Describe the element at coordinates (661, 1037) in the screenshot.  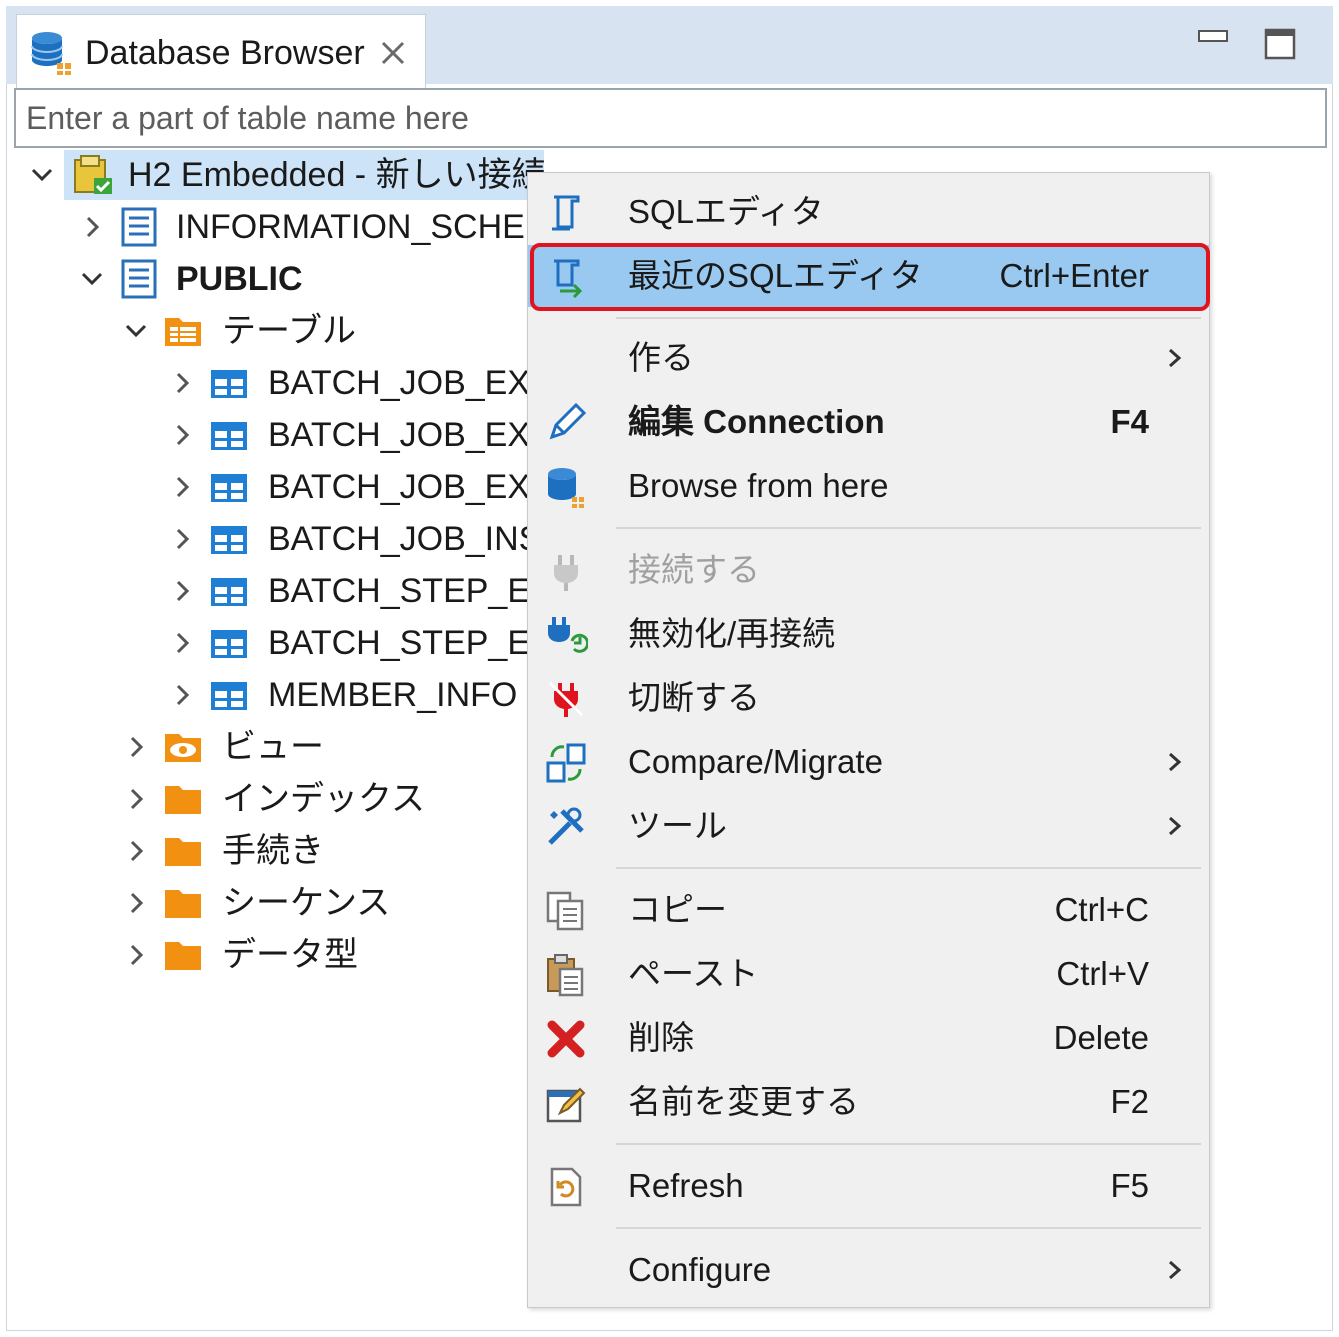
I see `menu-item-label: 削除` at that location.